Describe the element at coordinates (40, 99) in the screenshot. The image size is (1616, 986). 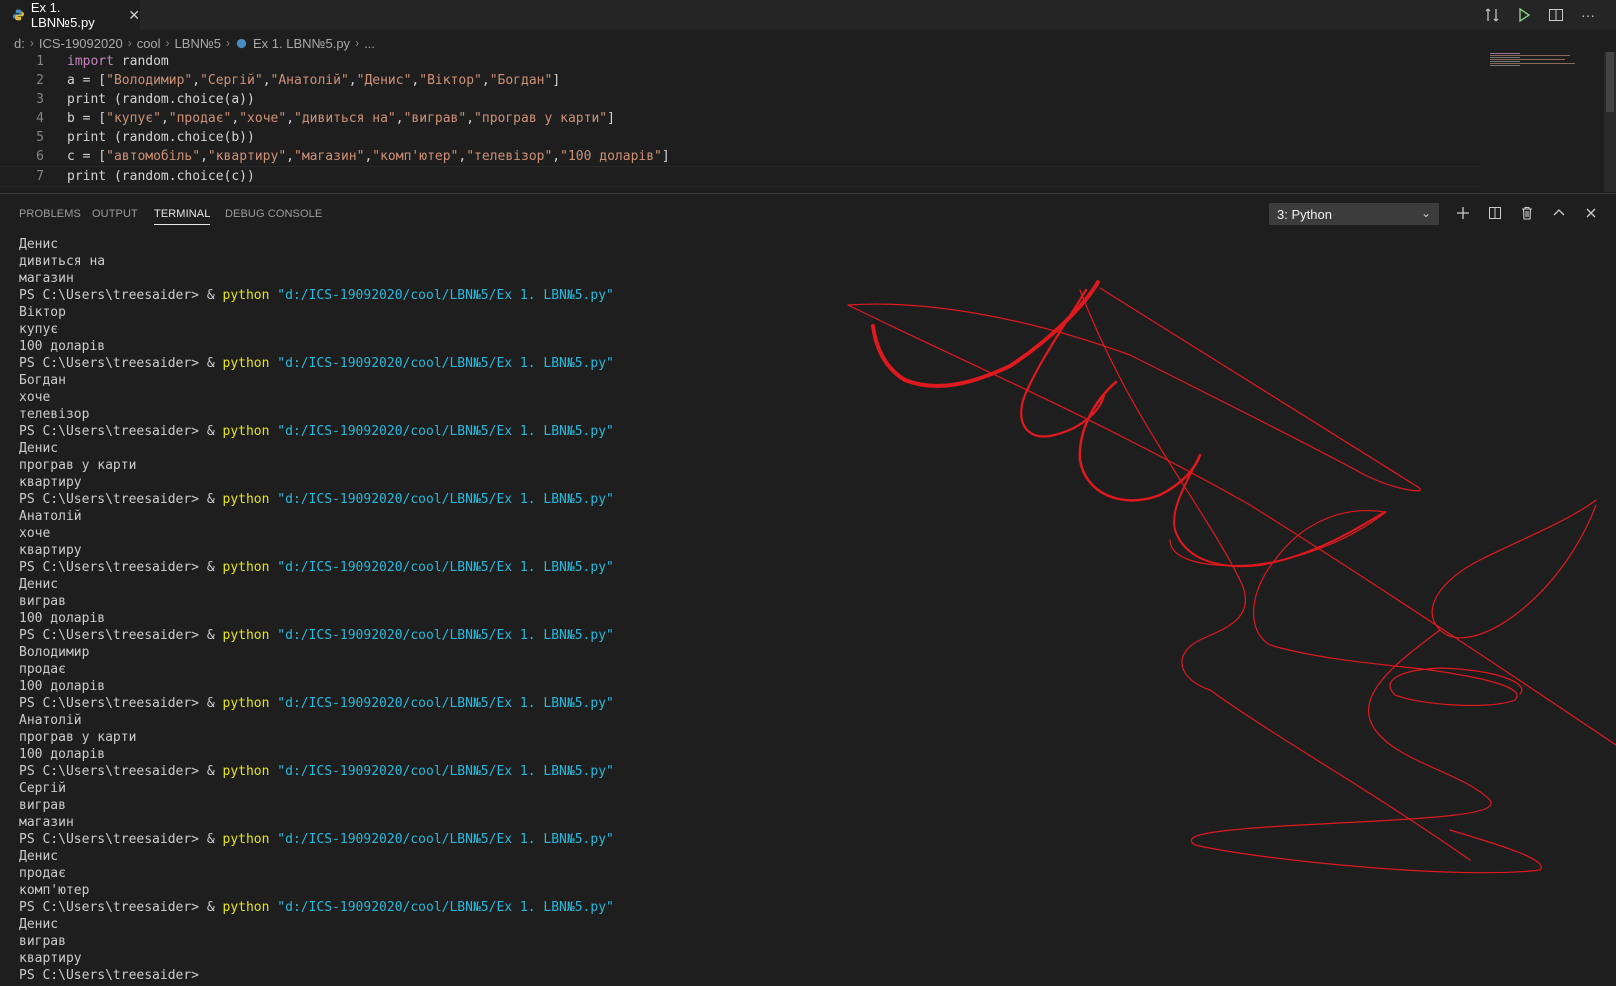
I see `line-number: 3` at that location.